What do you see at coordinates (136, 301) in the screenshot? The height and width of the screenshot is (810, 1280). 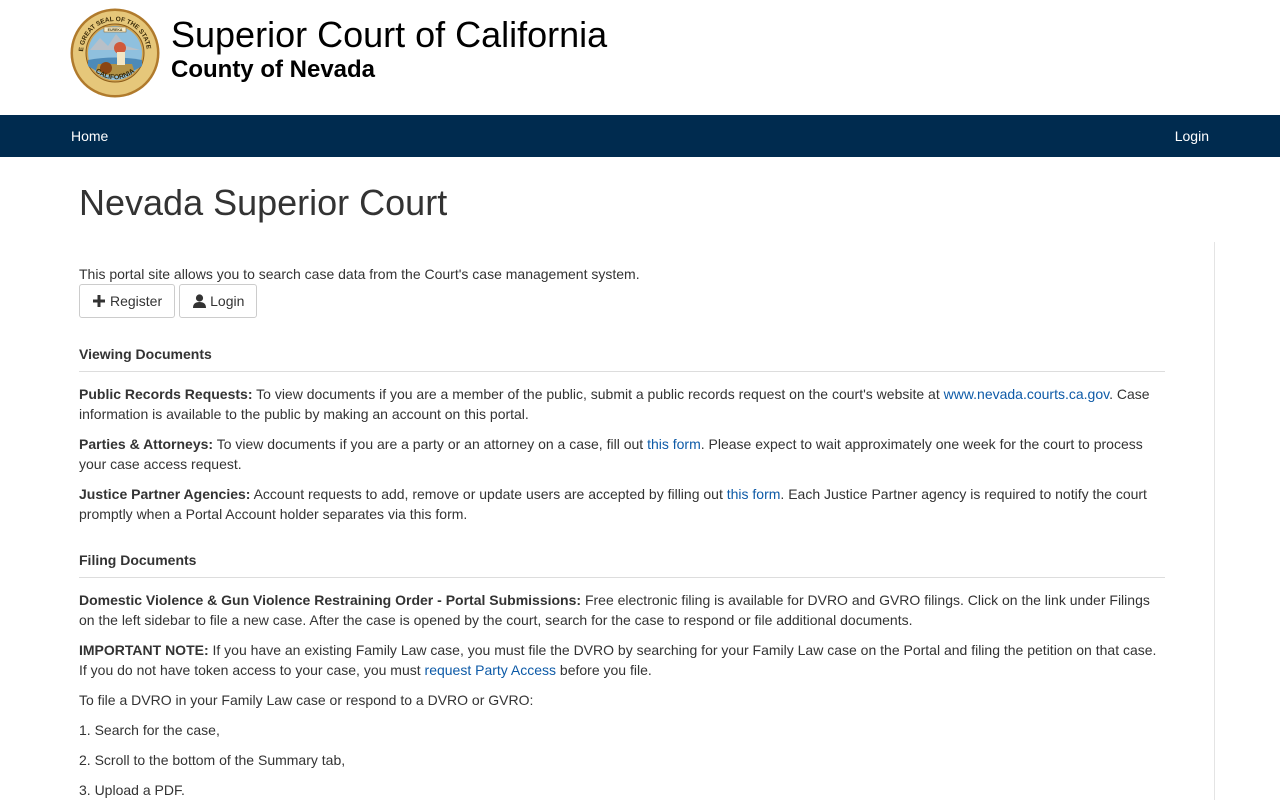 I see `register-button-label: Register` at bounding box center [136, 301].